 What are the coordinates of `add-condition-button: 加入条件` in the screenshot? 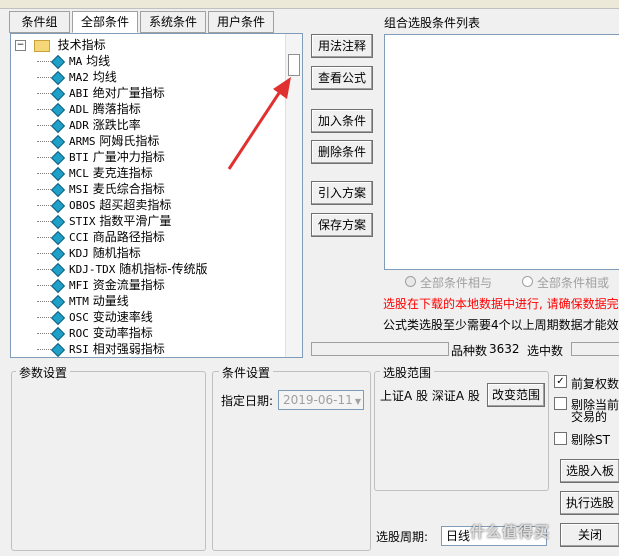 It's located at (342, 121).